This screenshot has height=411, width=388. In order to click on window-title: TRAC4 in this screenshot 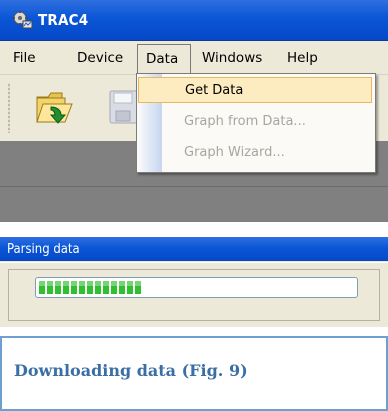, I will do `click(63, 20)`.